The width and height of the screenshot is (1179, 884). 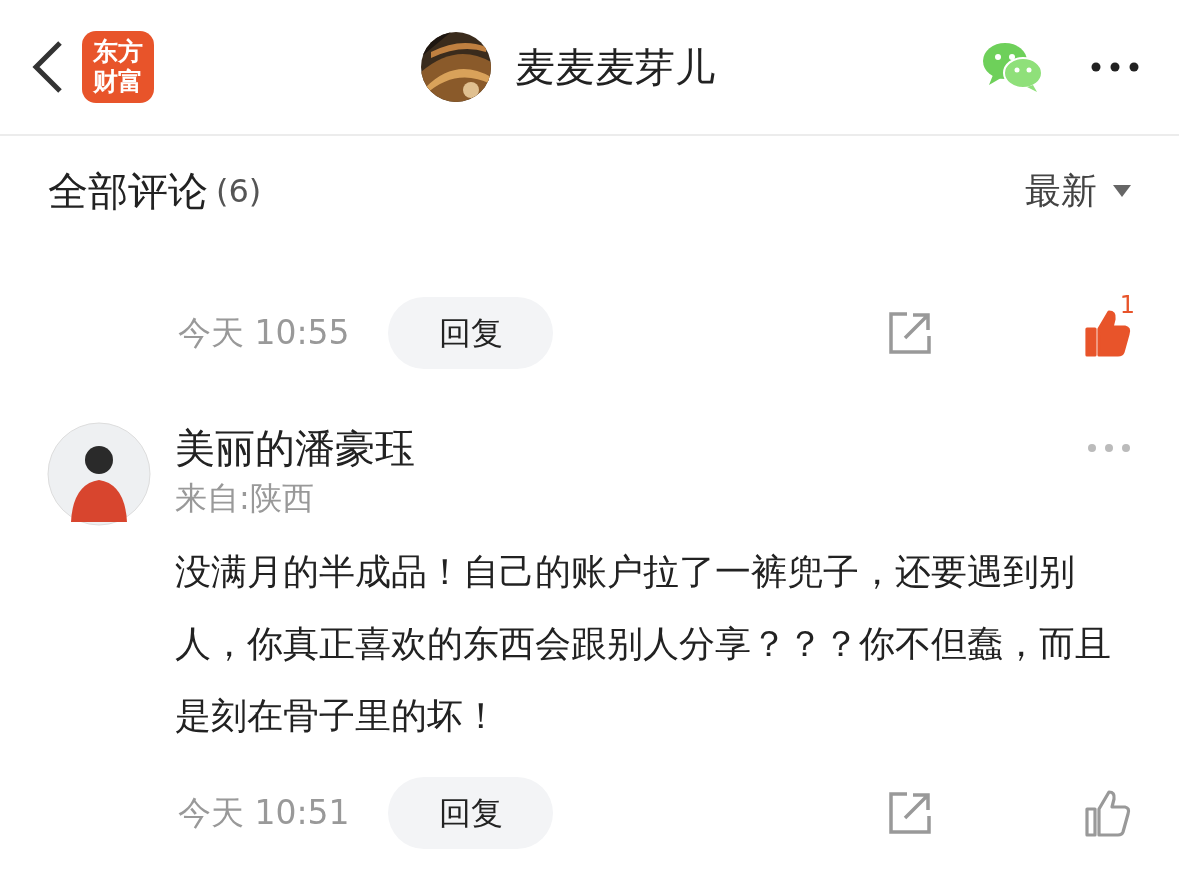 What do you see at coordinates (128, 191) in the screenshot?
I see `section-title: 全部评论` at bounding box center [128, 191].